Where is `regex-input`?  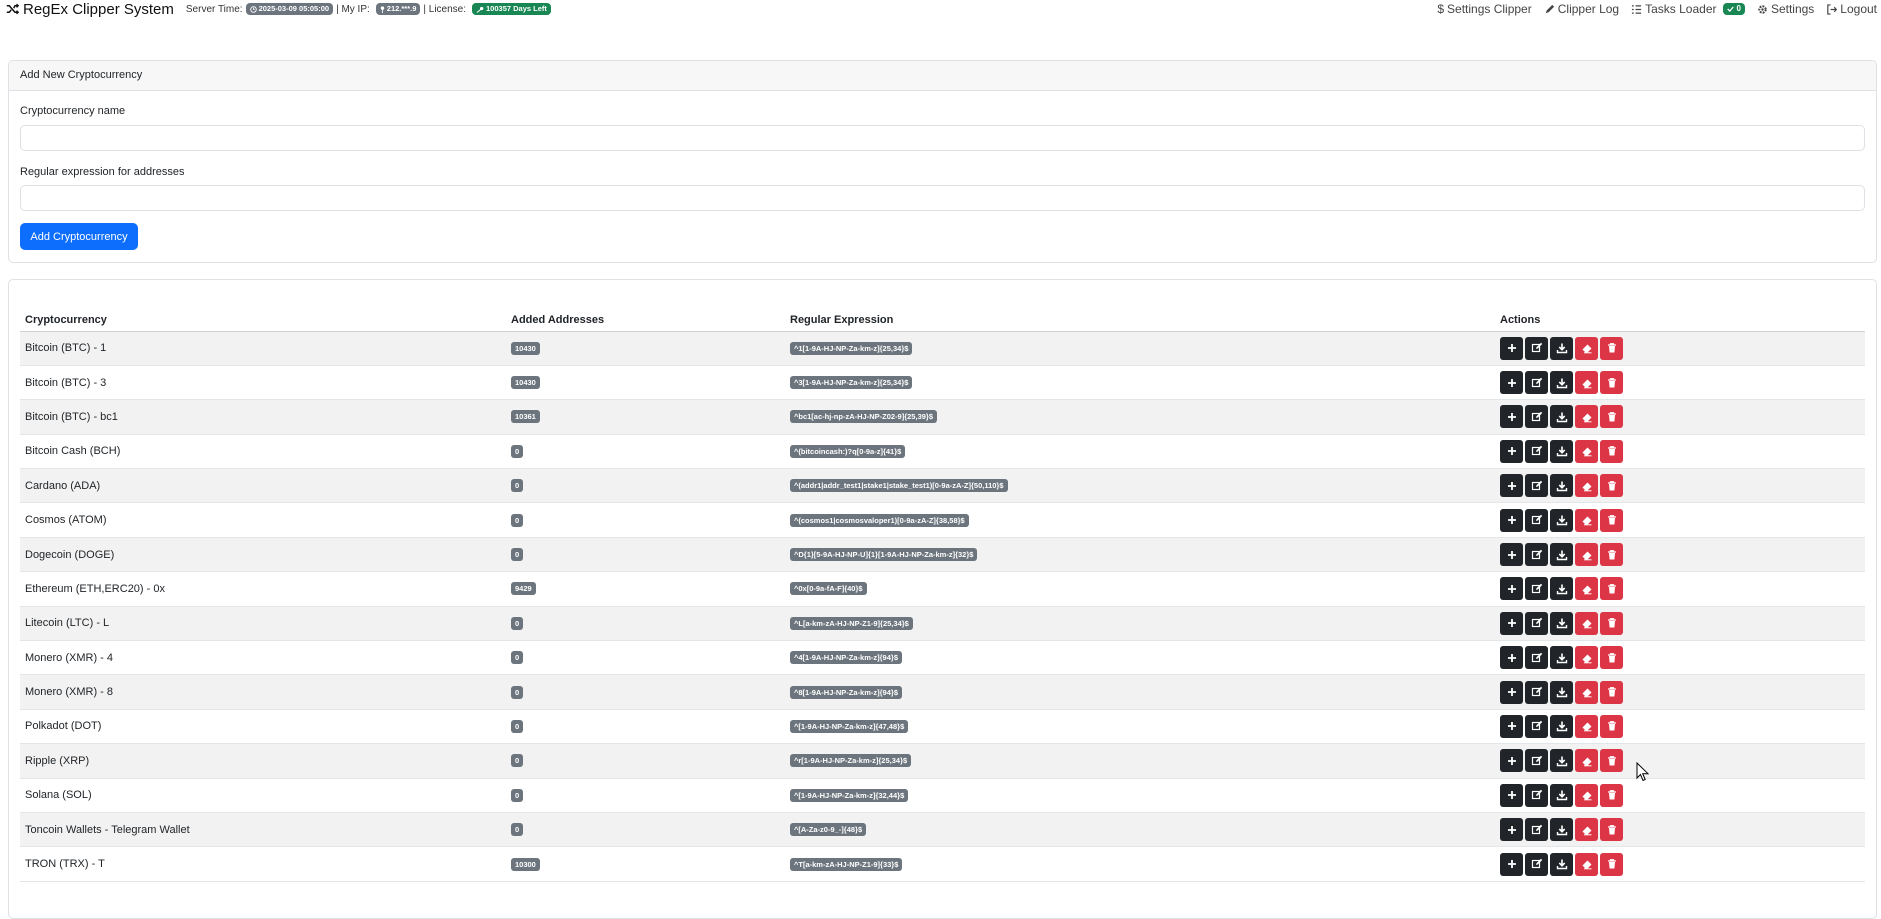
regex-input is located at coordinates (942, 198).